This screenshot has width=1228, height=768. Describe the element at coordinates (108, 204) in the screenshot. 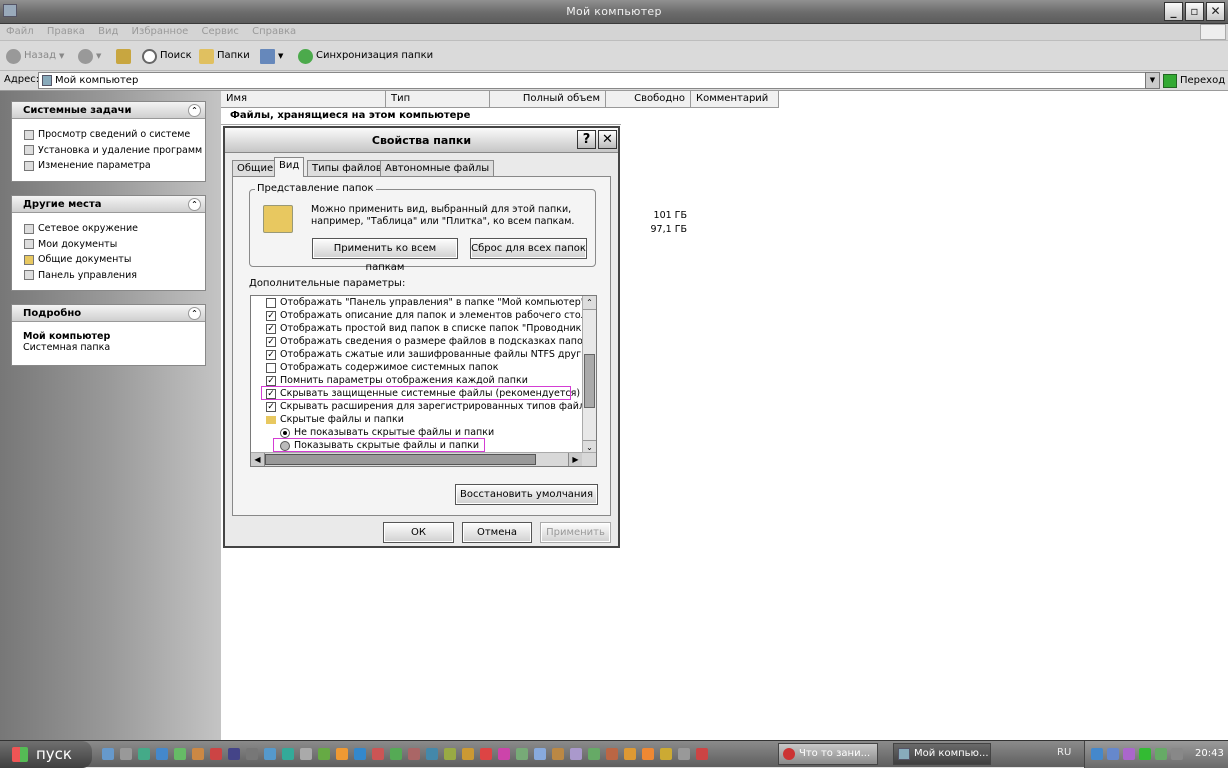

I see `other-places-header: Другие места ⌃` at that location.